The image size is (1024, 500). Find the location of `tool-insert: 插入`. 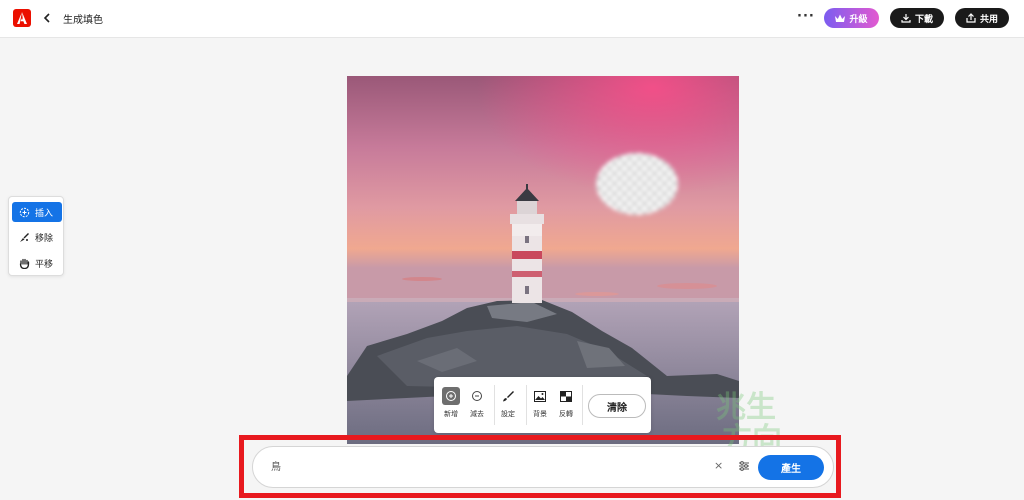

tool-insert: 插入 is located at coordinates (37, 212).